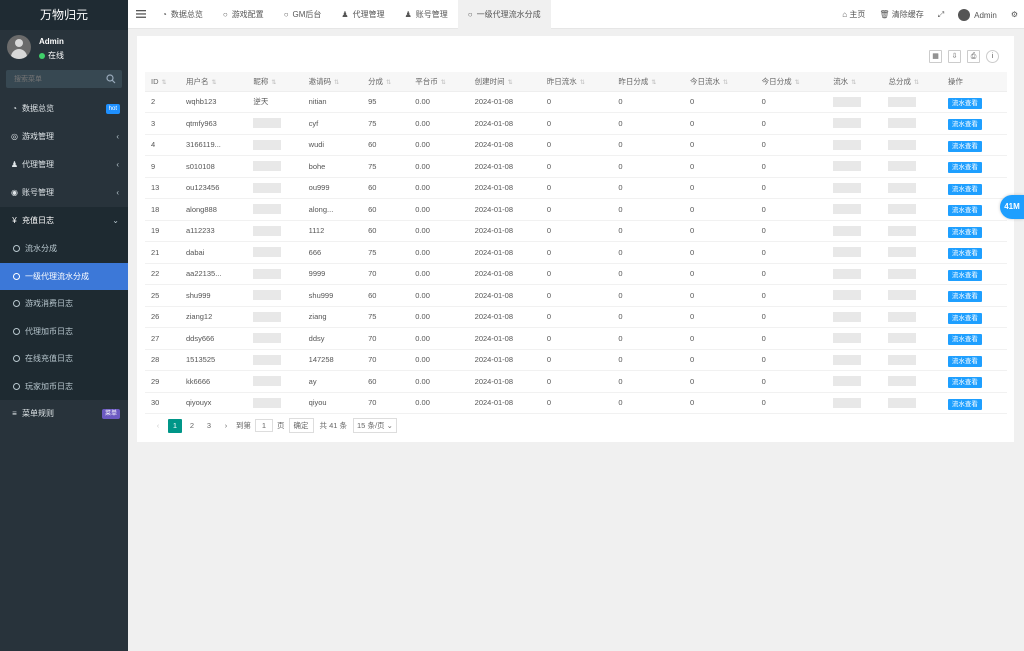 This screenshot has height=651, width=1024. I want to click on column-header: 分成 ⇅, so click(386, 82).